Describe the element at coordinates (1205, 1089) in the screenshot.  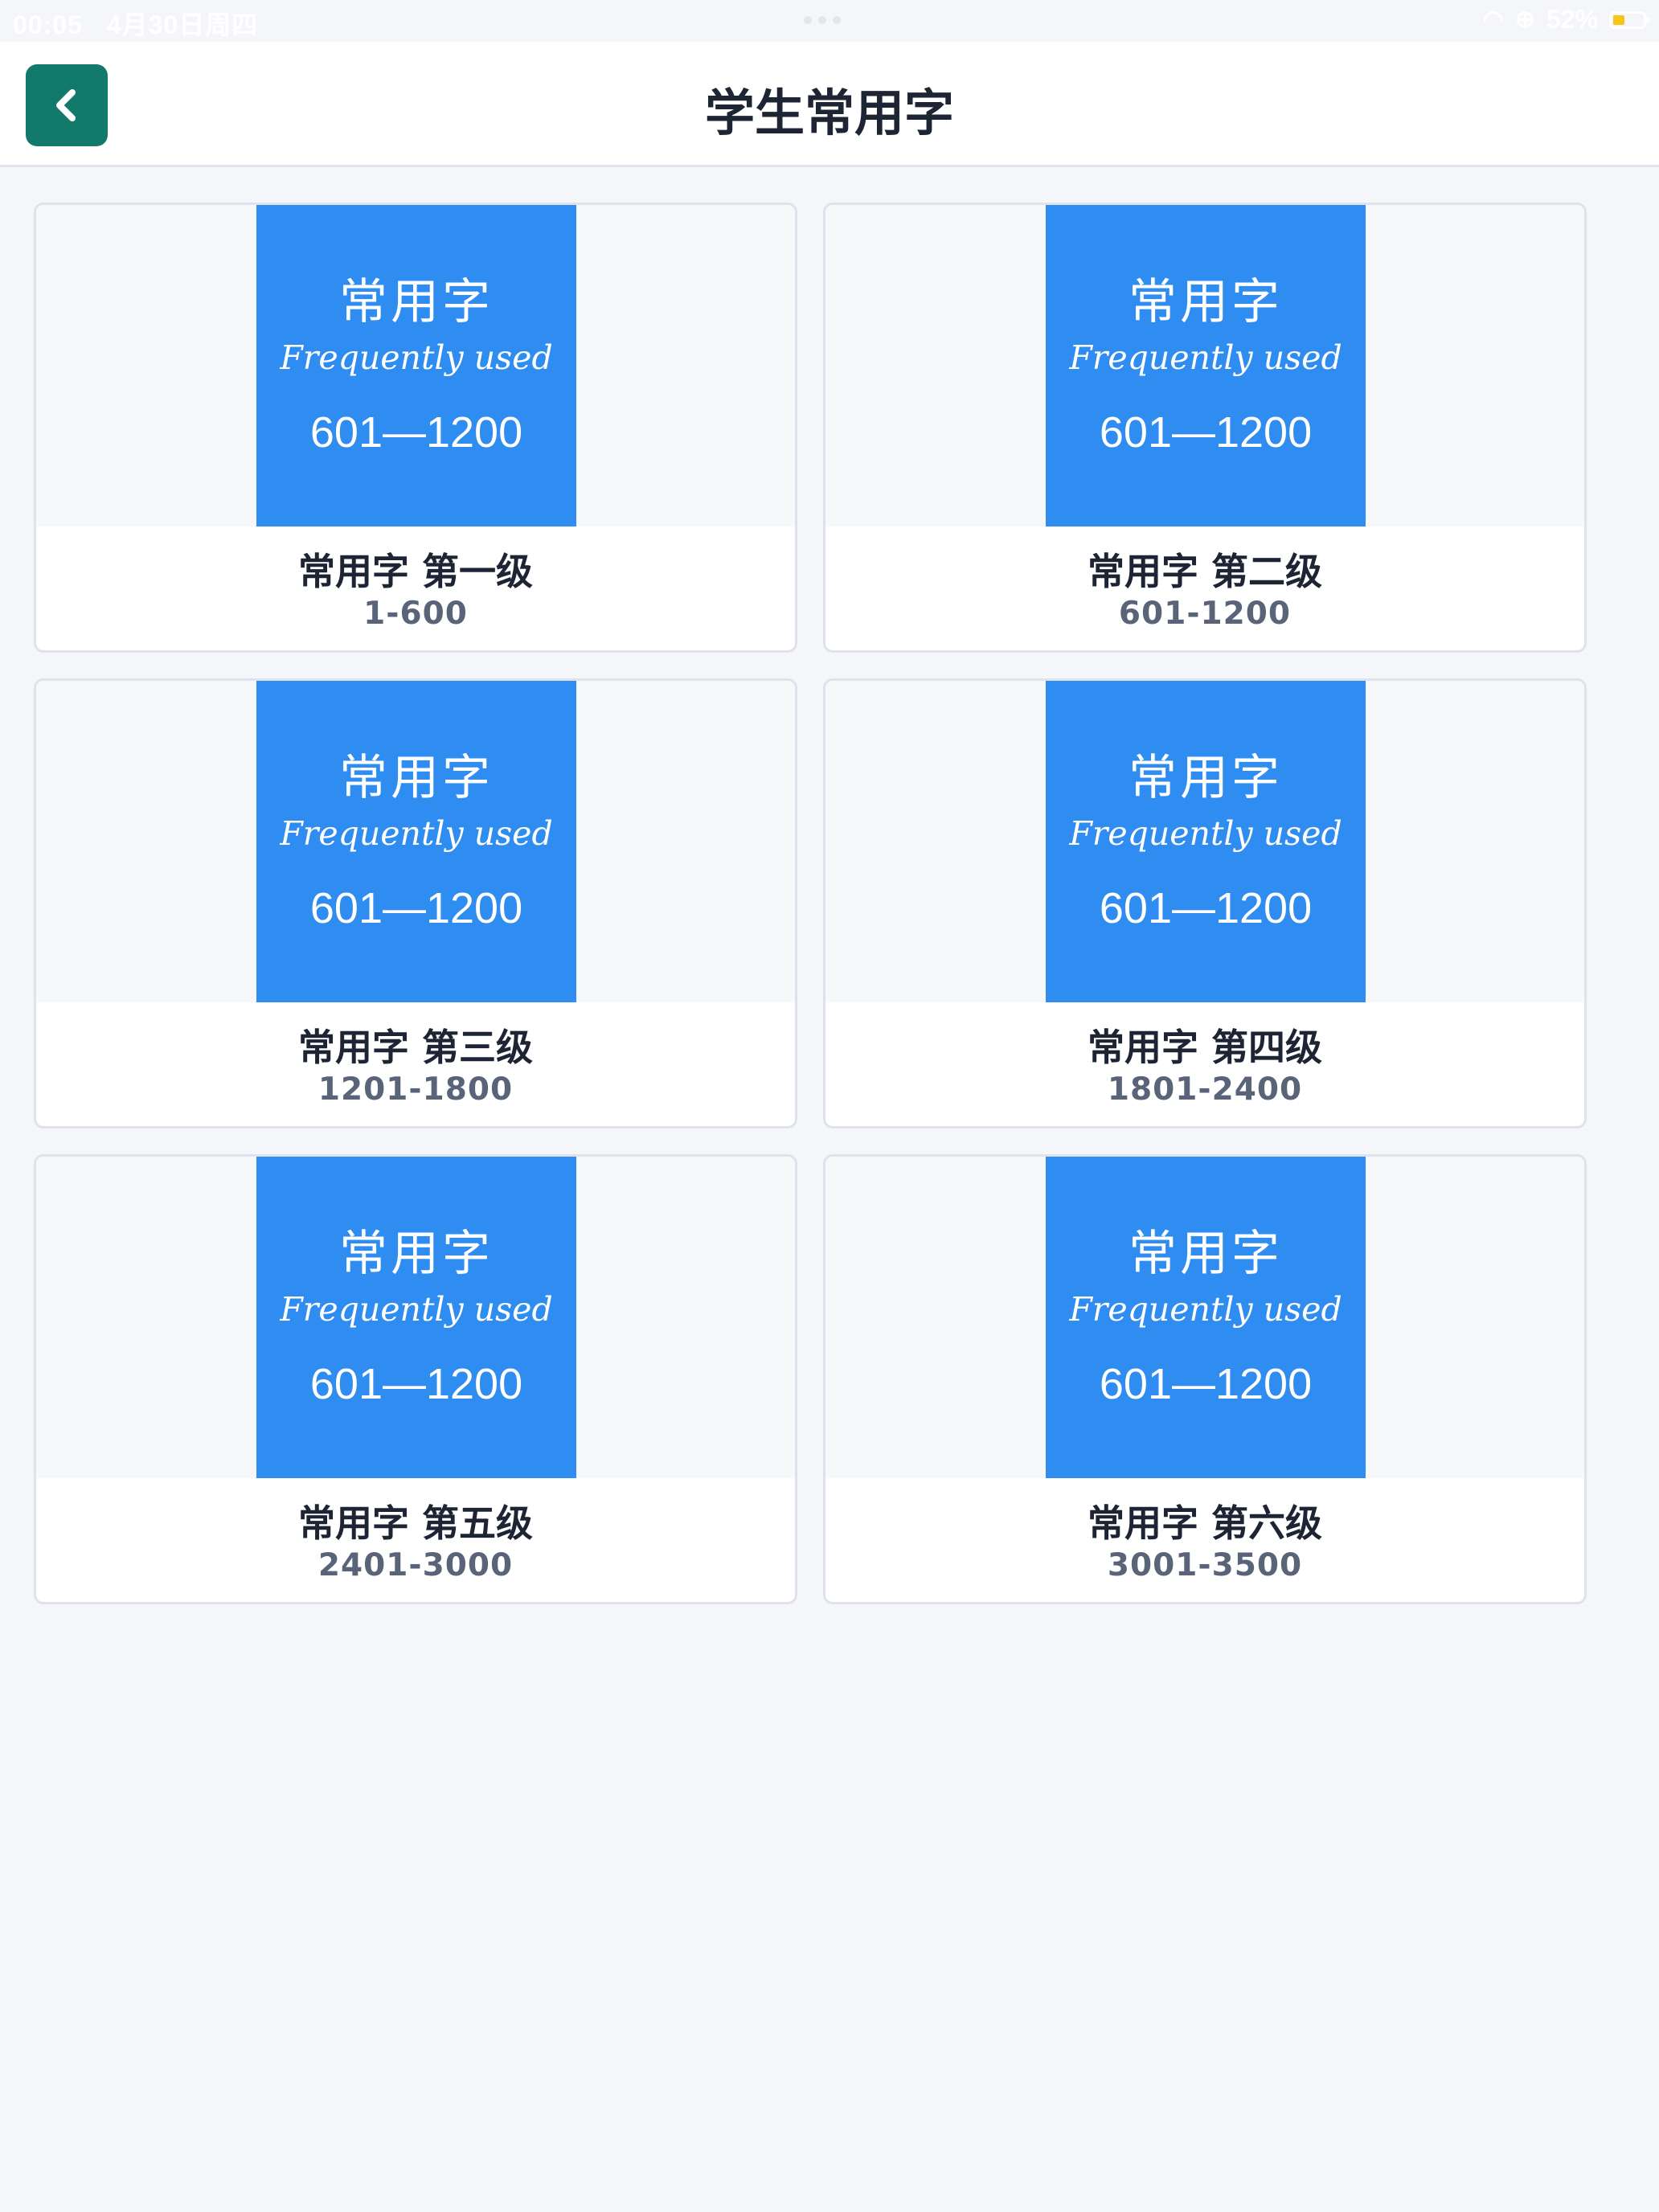
I see `card-range: 1801-2400` at that location.